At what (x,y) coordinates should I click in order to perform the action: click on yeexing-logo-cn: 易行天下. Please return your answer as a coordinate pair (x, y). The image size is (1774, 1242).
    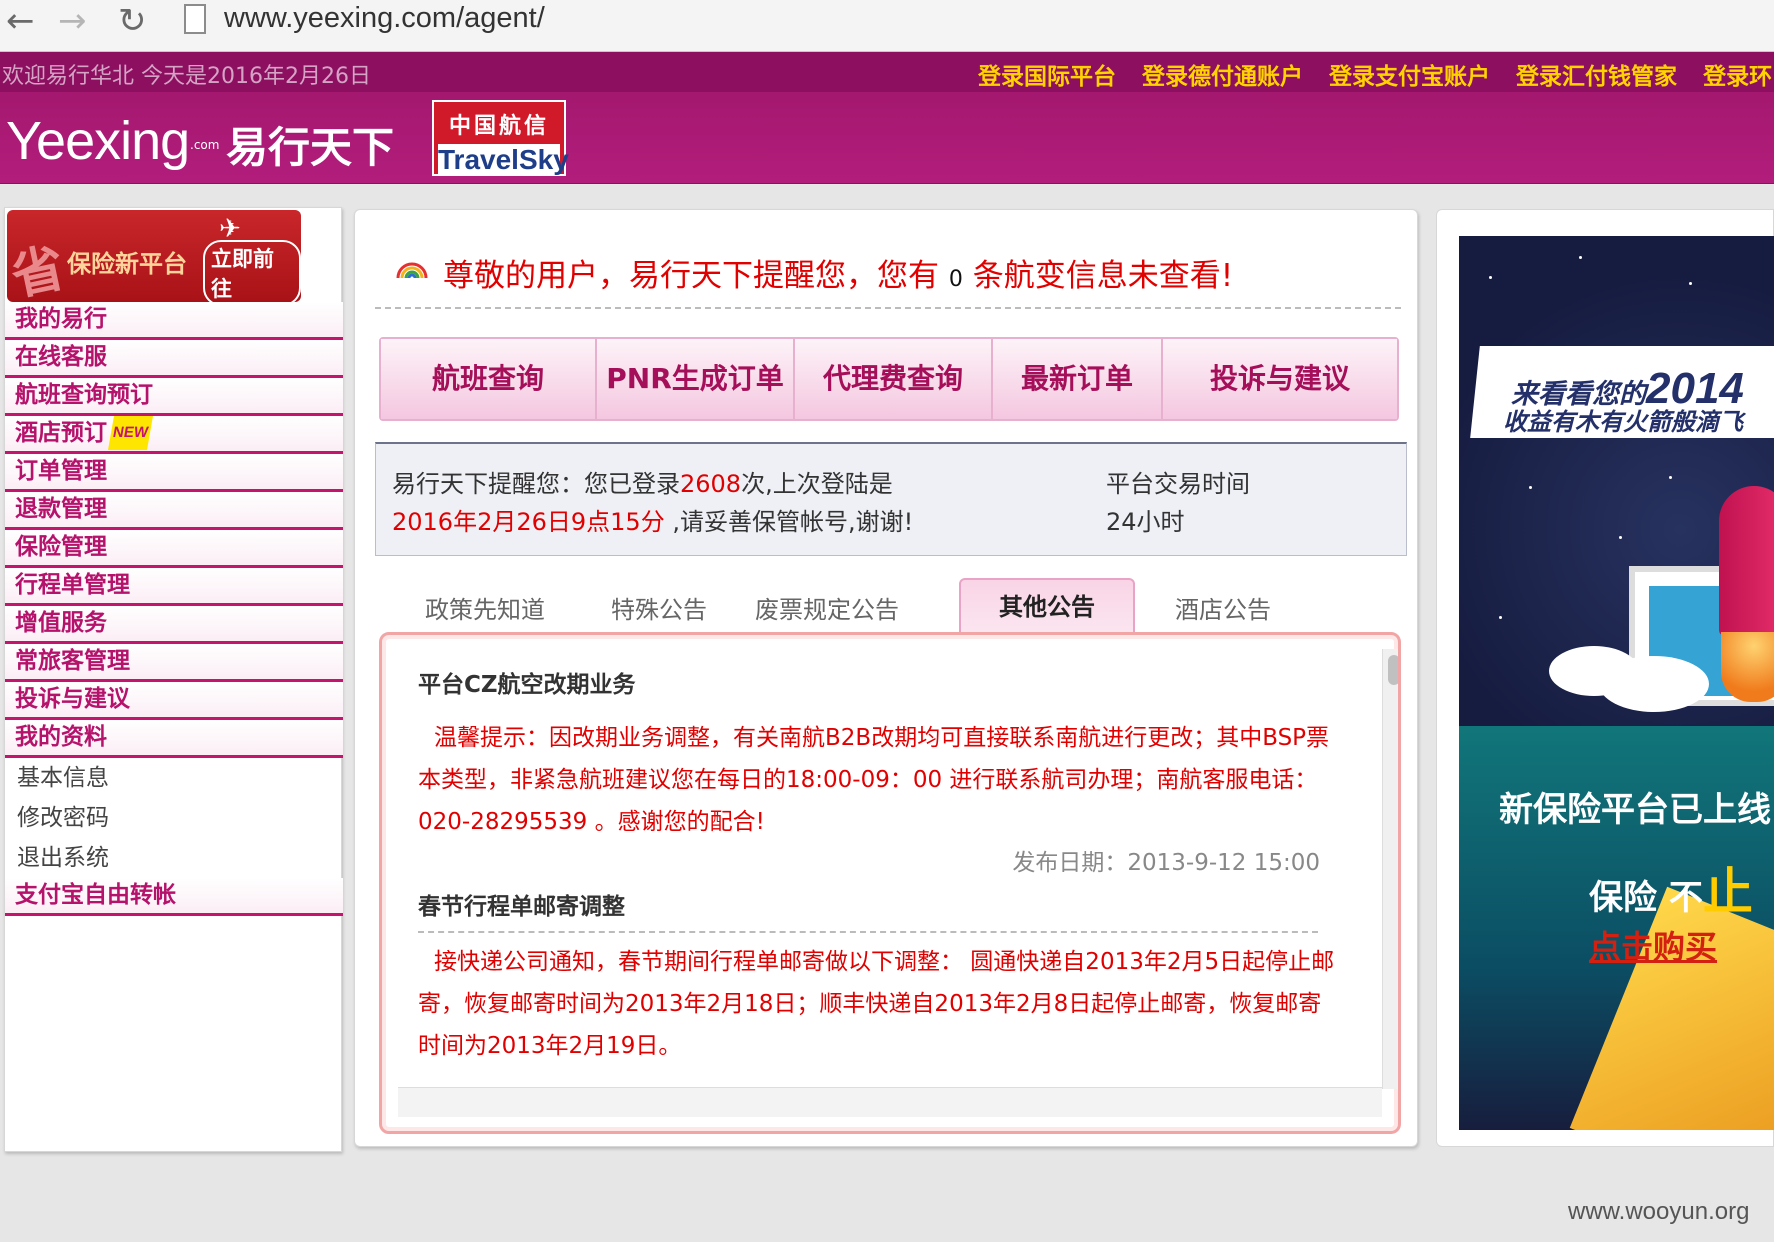
    Looking at the image, I should click on (310, 147).